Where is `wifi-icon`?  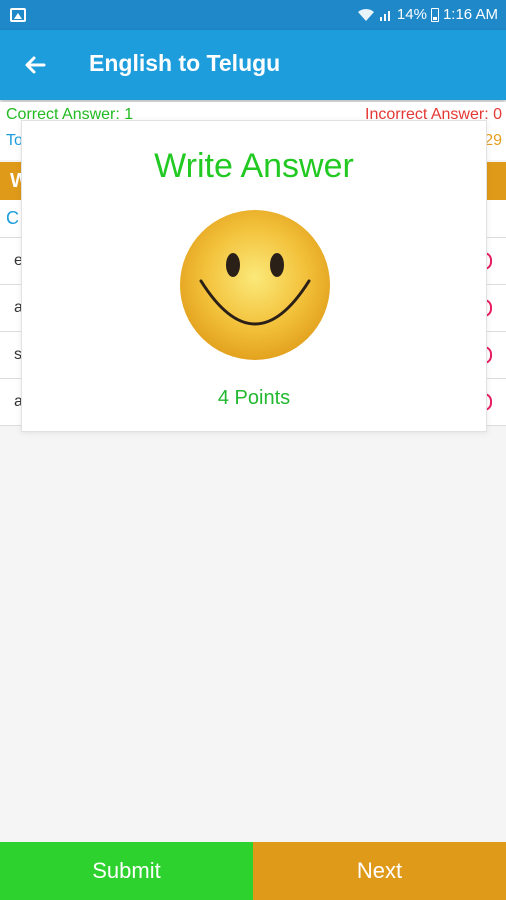 wifi-icon is located at coordinates (365, 14).